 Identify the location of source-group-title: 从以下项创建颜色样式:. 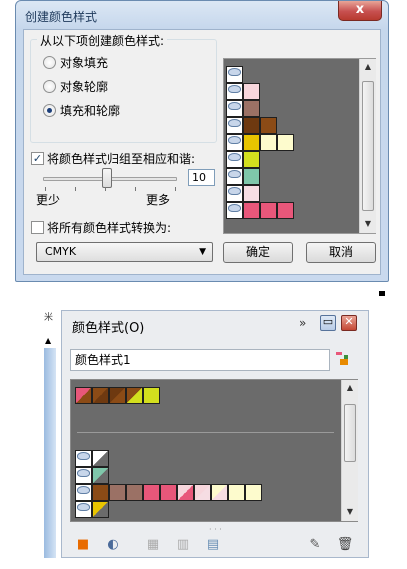
(102, 40).